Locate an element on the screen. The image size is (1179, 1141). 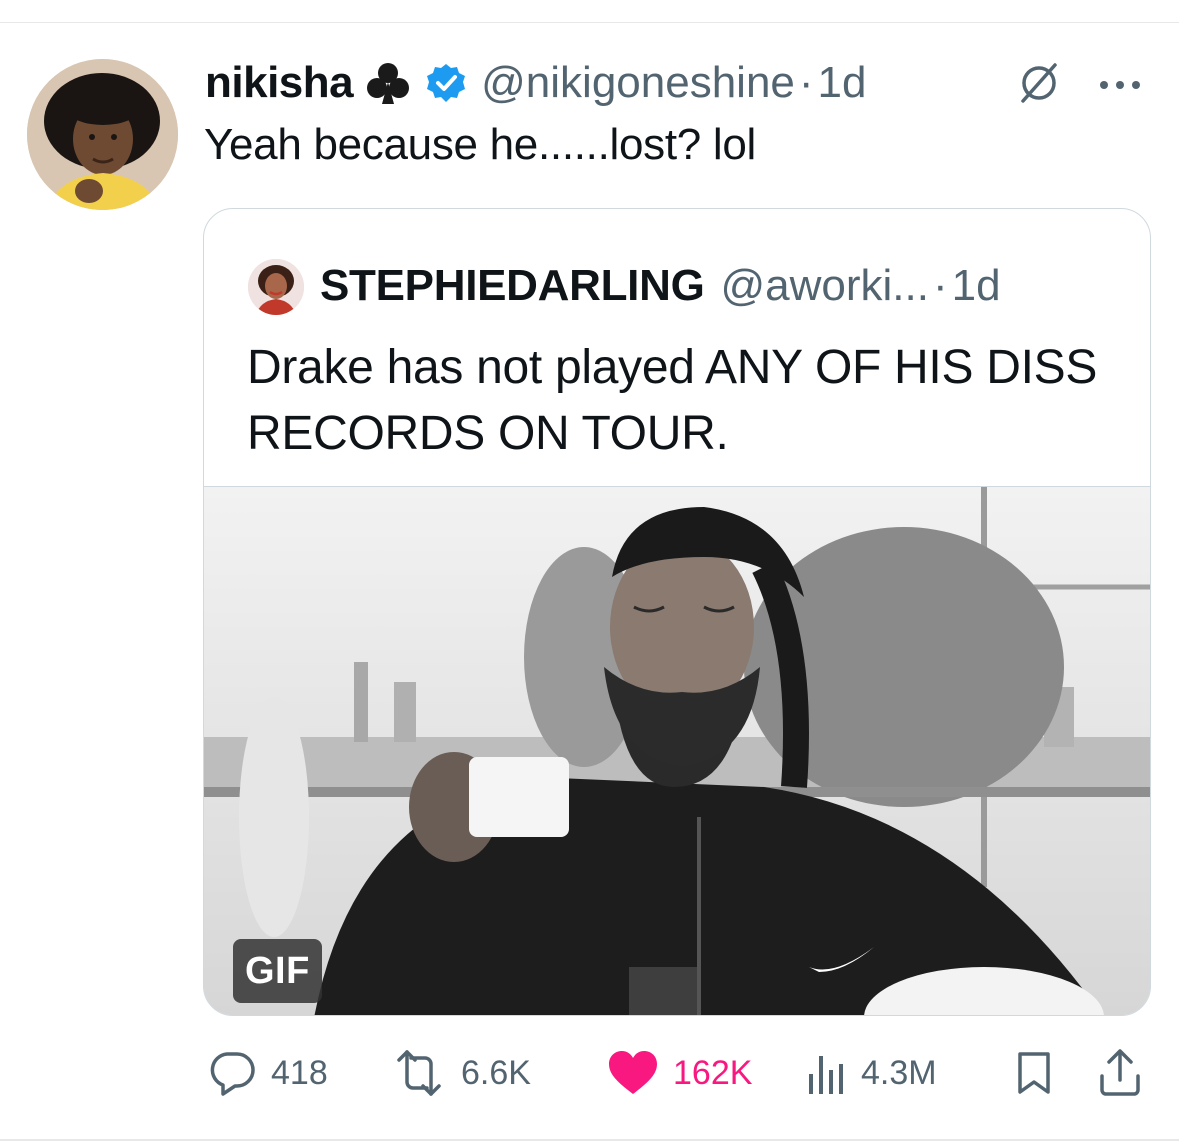
share-button is located at coordinates (1120, 1073).